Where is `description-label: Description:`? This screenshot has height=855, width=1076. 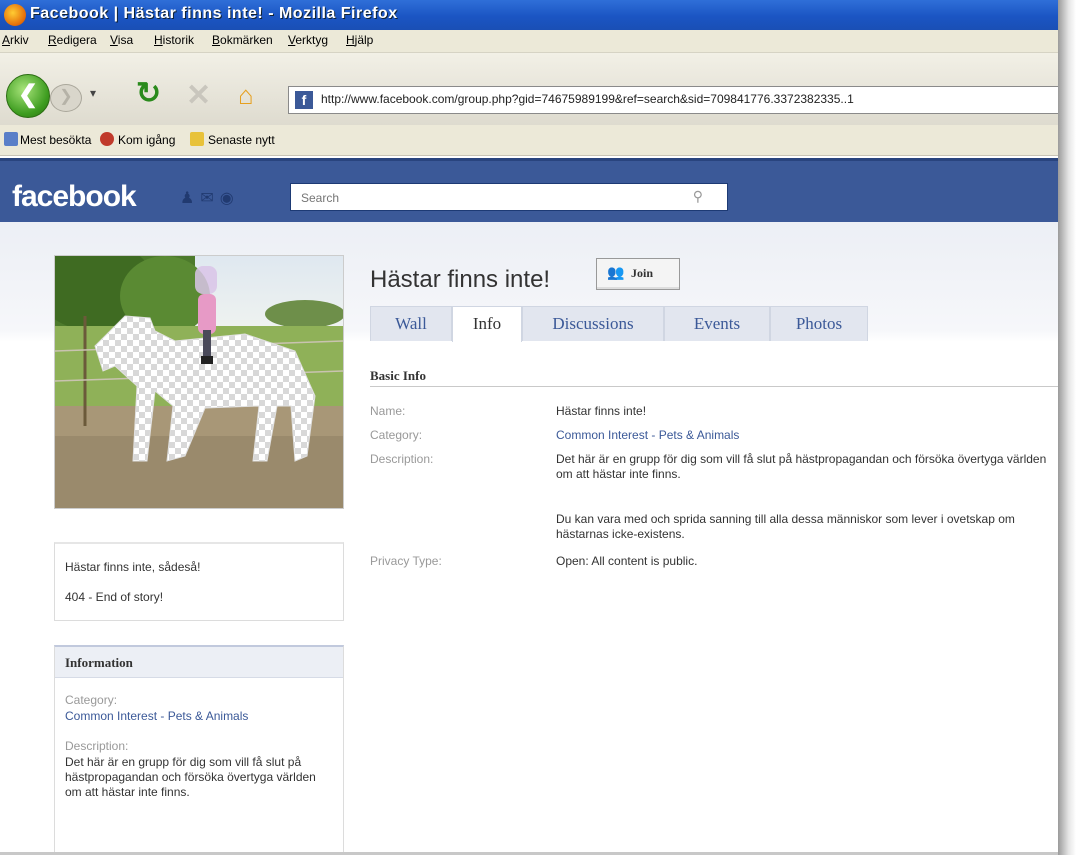
description-label: Description: is located at coordinates (402, 459).